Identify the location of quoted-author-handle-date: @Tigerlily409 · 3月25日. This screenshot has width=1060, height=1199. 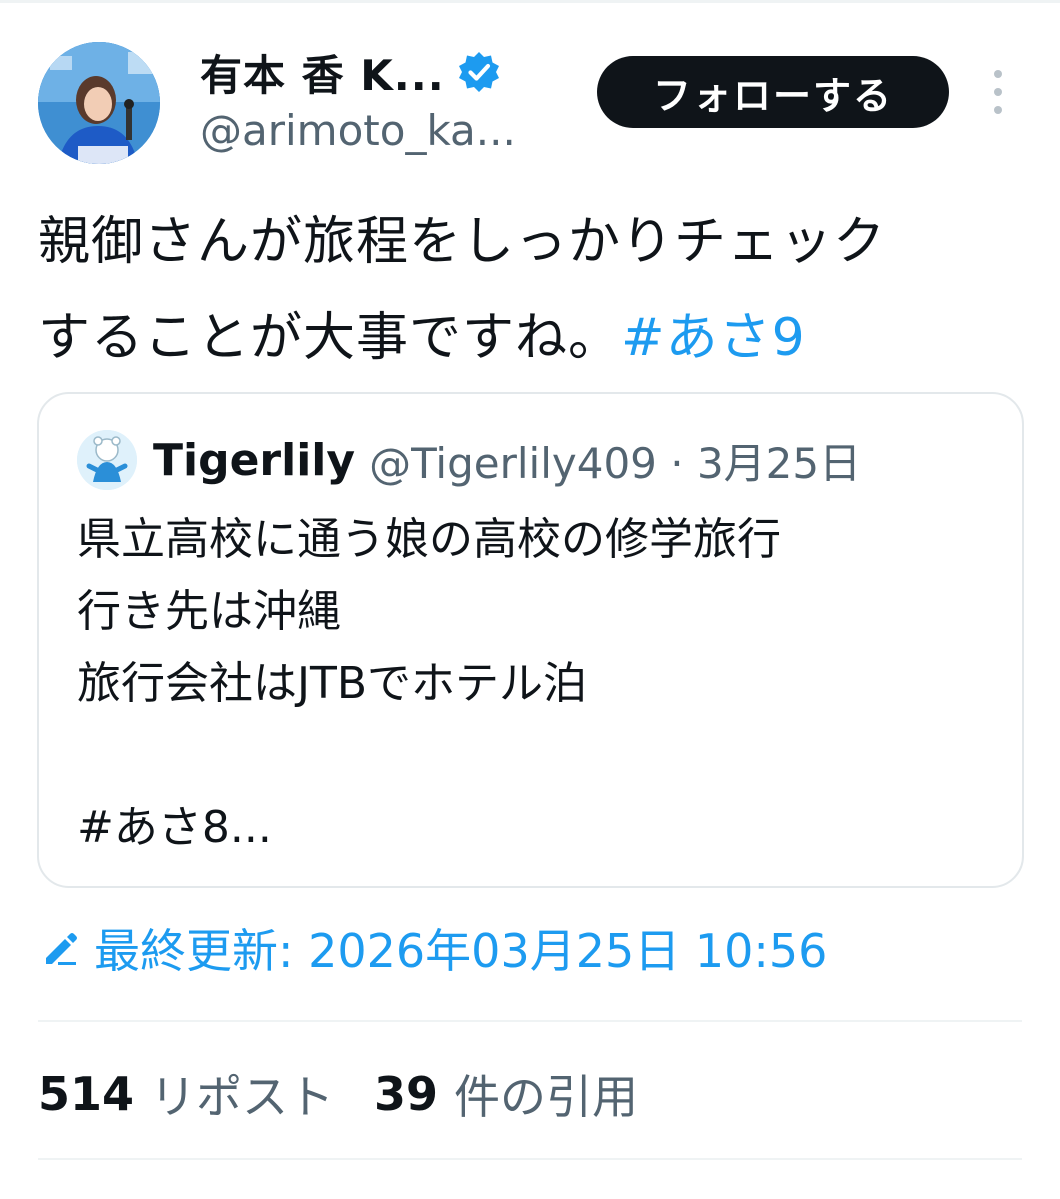
(615, 463).